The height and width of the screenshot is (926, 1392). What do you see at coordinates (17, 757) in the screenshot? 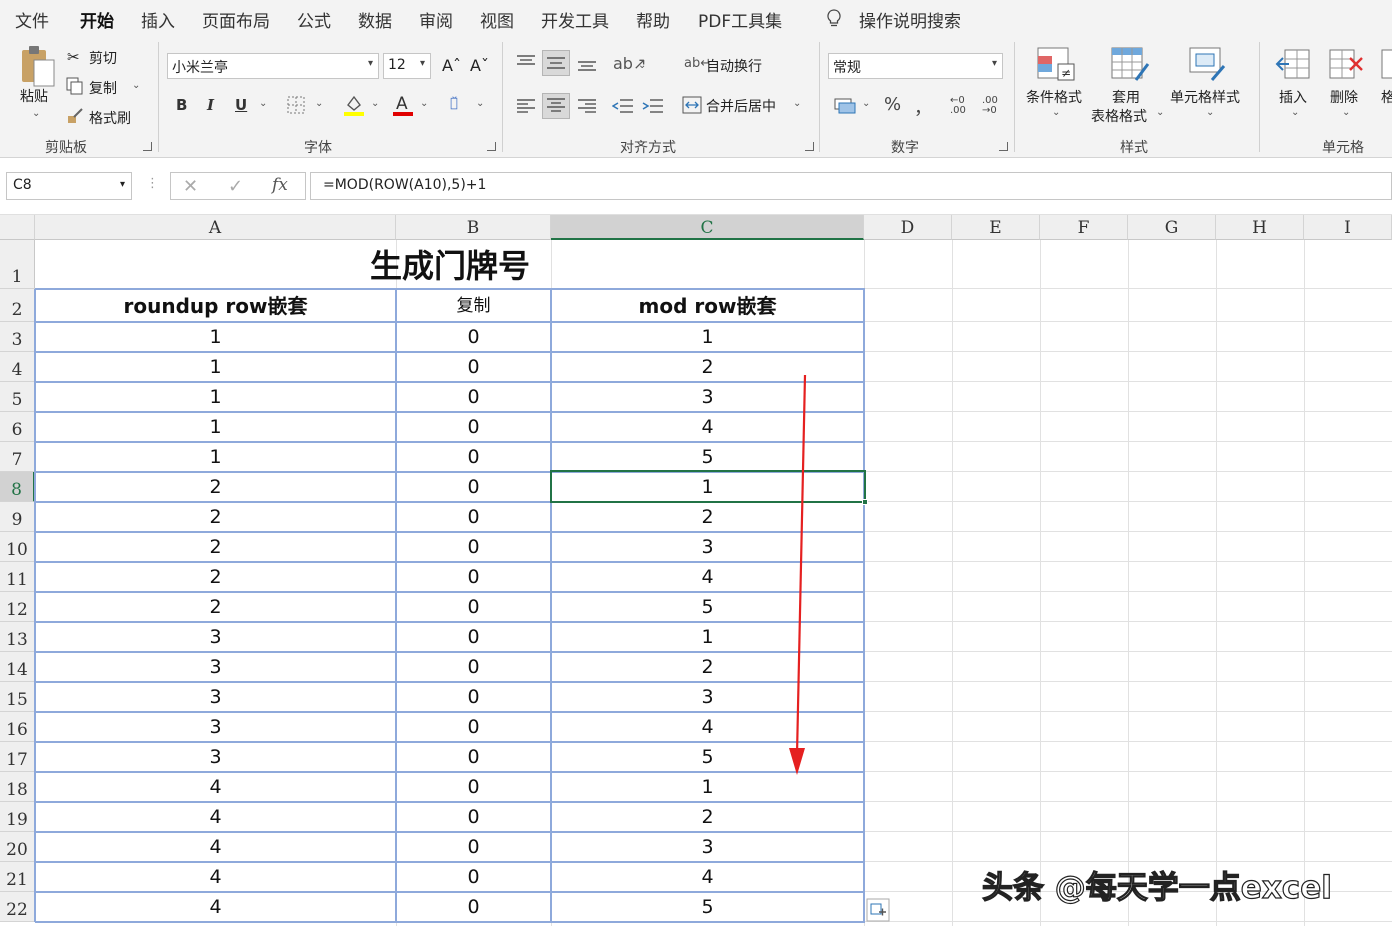
I see `row-header-17: 17` at bounding box center [17, 757].